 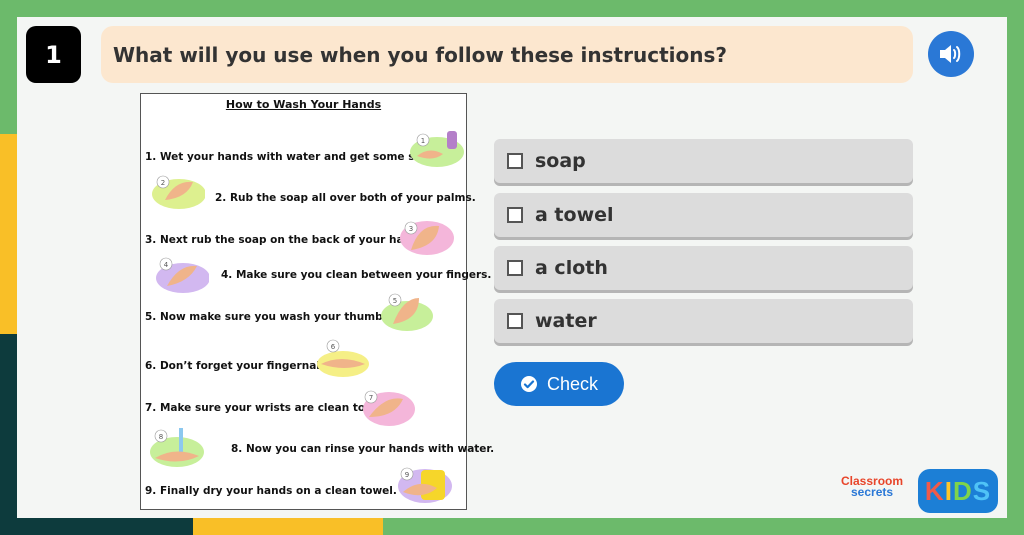 I want to click on classroom-secrets-logo: Classroom secrets, so click(x=872, y=486).